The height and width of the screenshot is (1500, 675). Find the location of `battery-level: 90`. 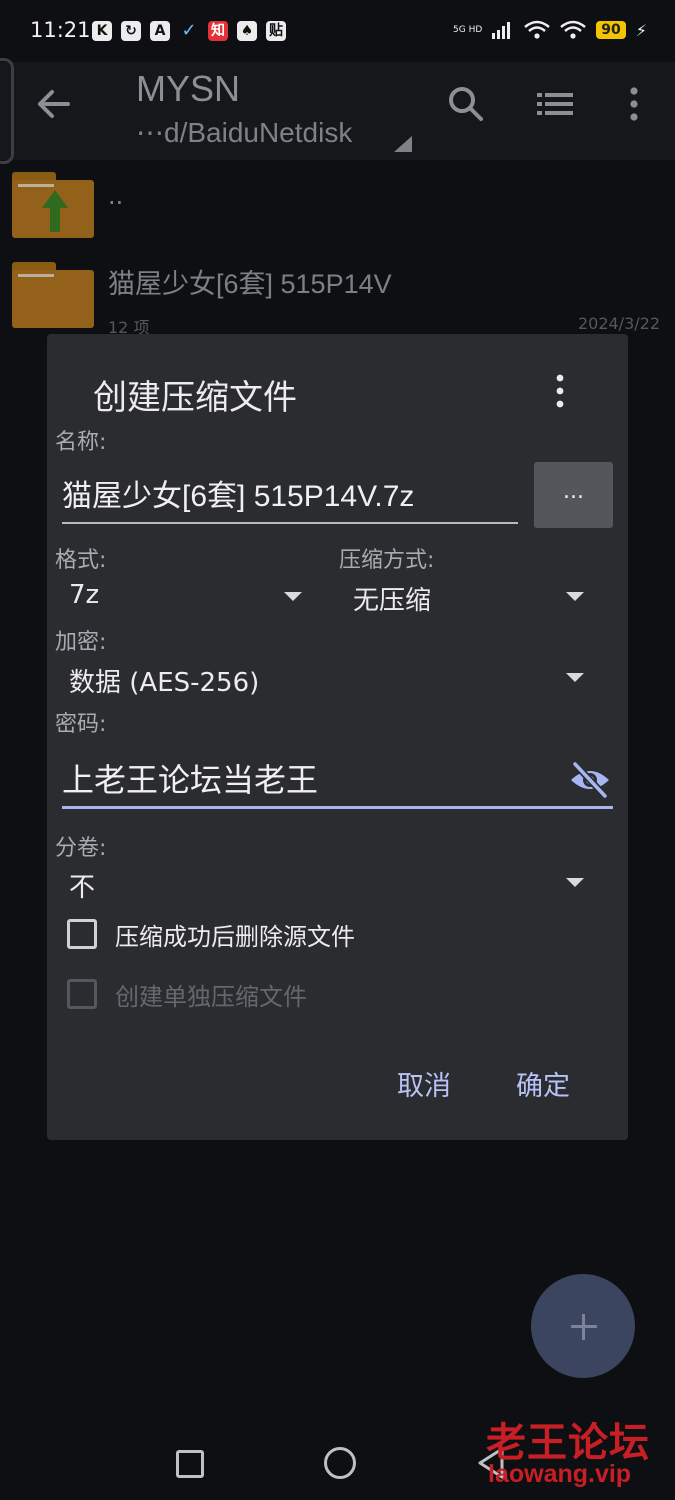

battery-level: 90 is located at coordinates (611, 30).